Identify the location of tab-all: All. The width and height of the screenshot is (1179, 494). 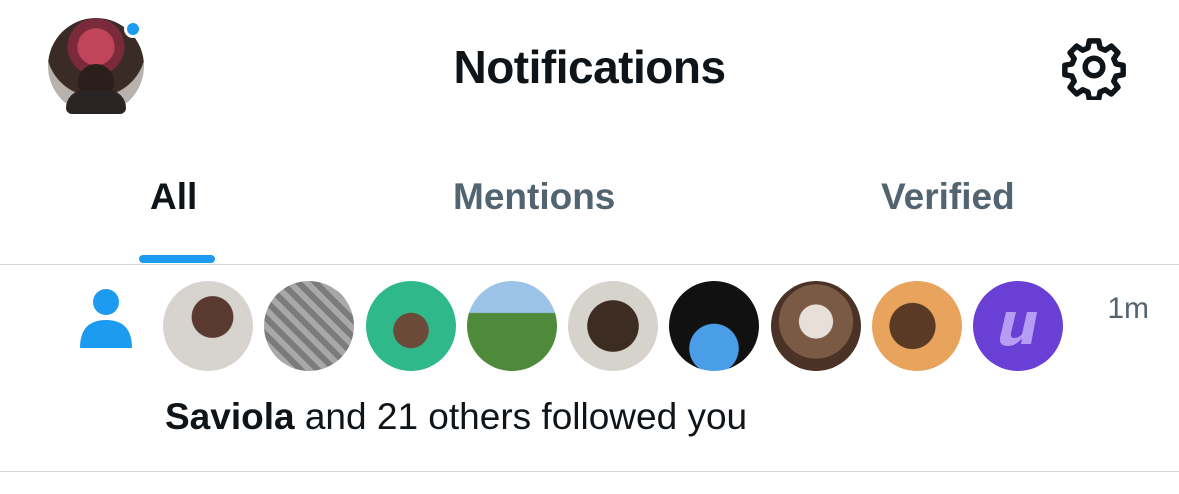
(173, 197).